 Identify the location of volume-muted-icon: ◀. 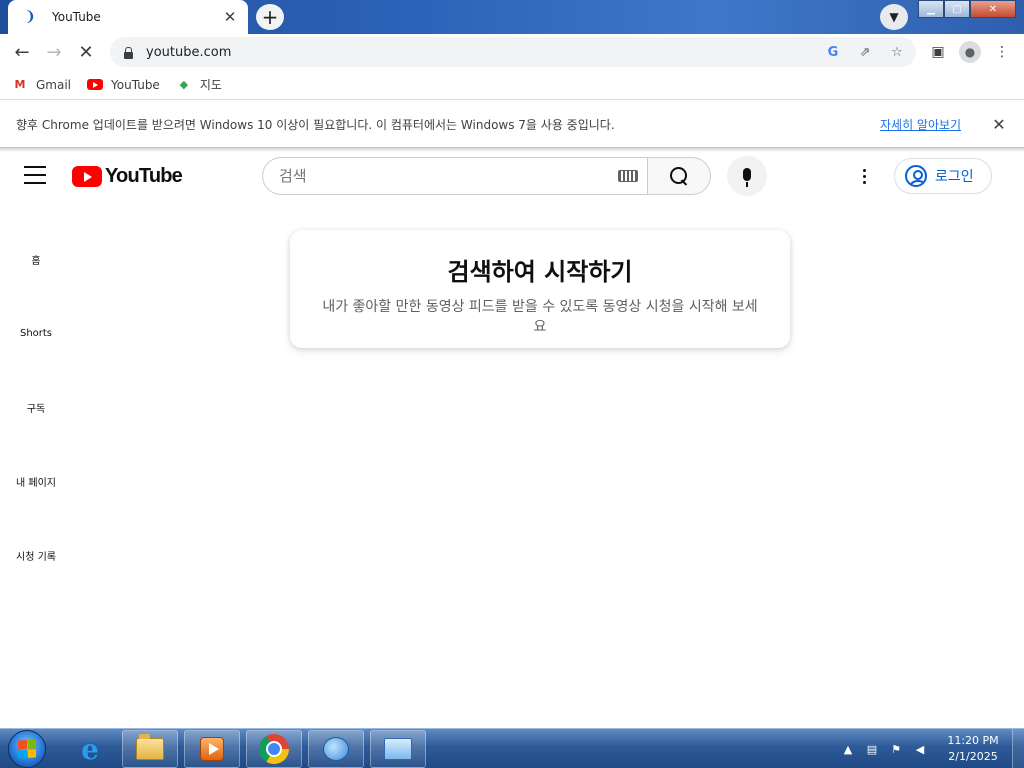
(920, 749).